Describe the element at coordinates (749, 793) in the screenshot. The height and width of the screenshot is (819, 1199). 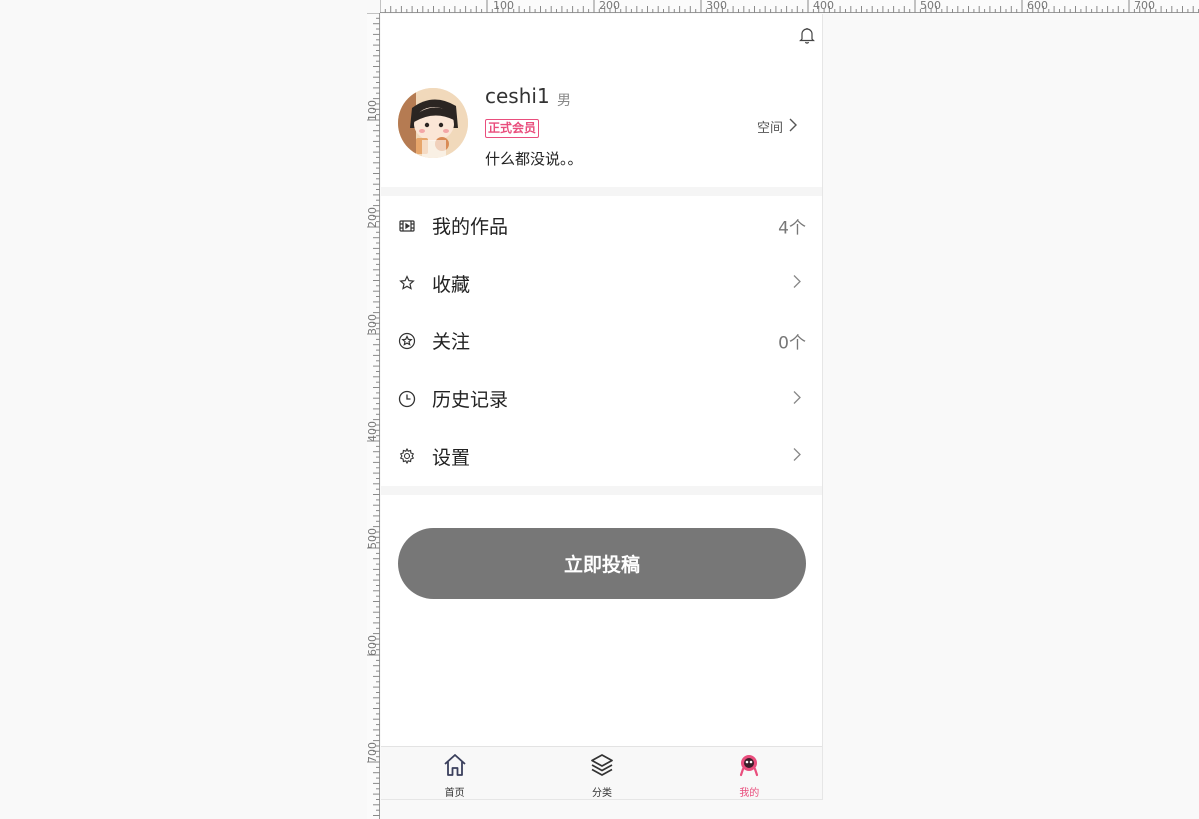
I see `tab-label: 我的` at that location.